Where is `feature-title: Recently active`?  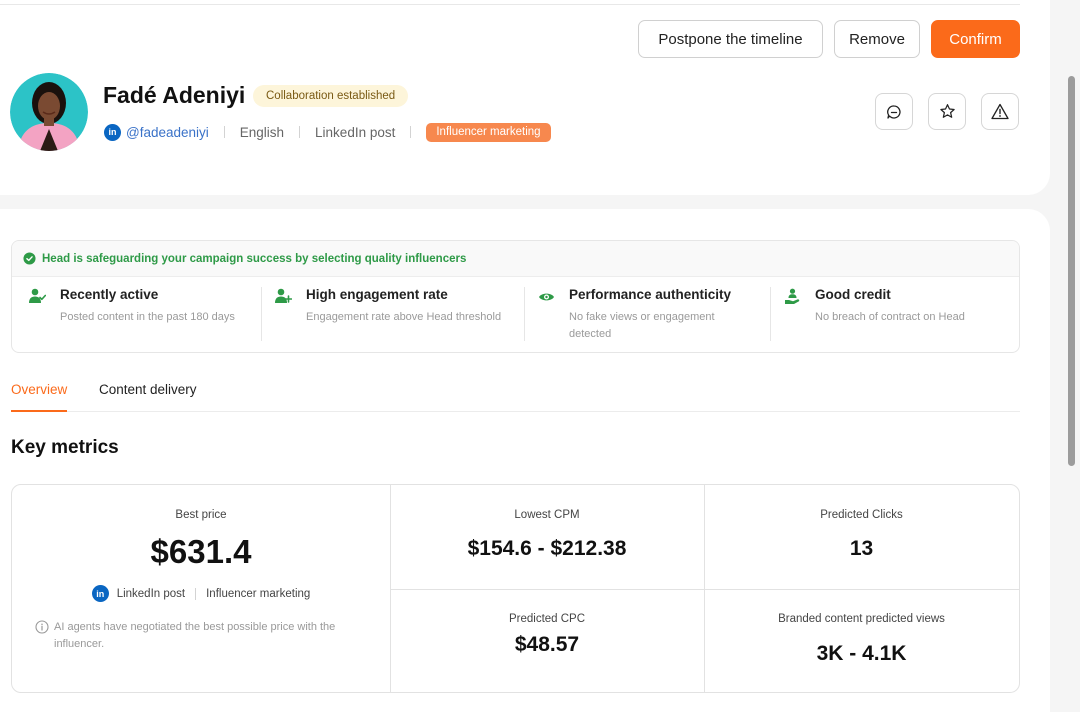
feature-title: Recently active is located at coordinates (109, 294).